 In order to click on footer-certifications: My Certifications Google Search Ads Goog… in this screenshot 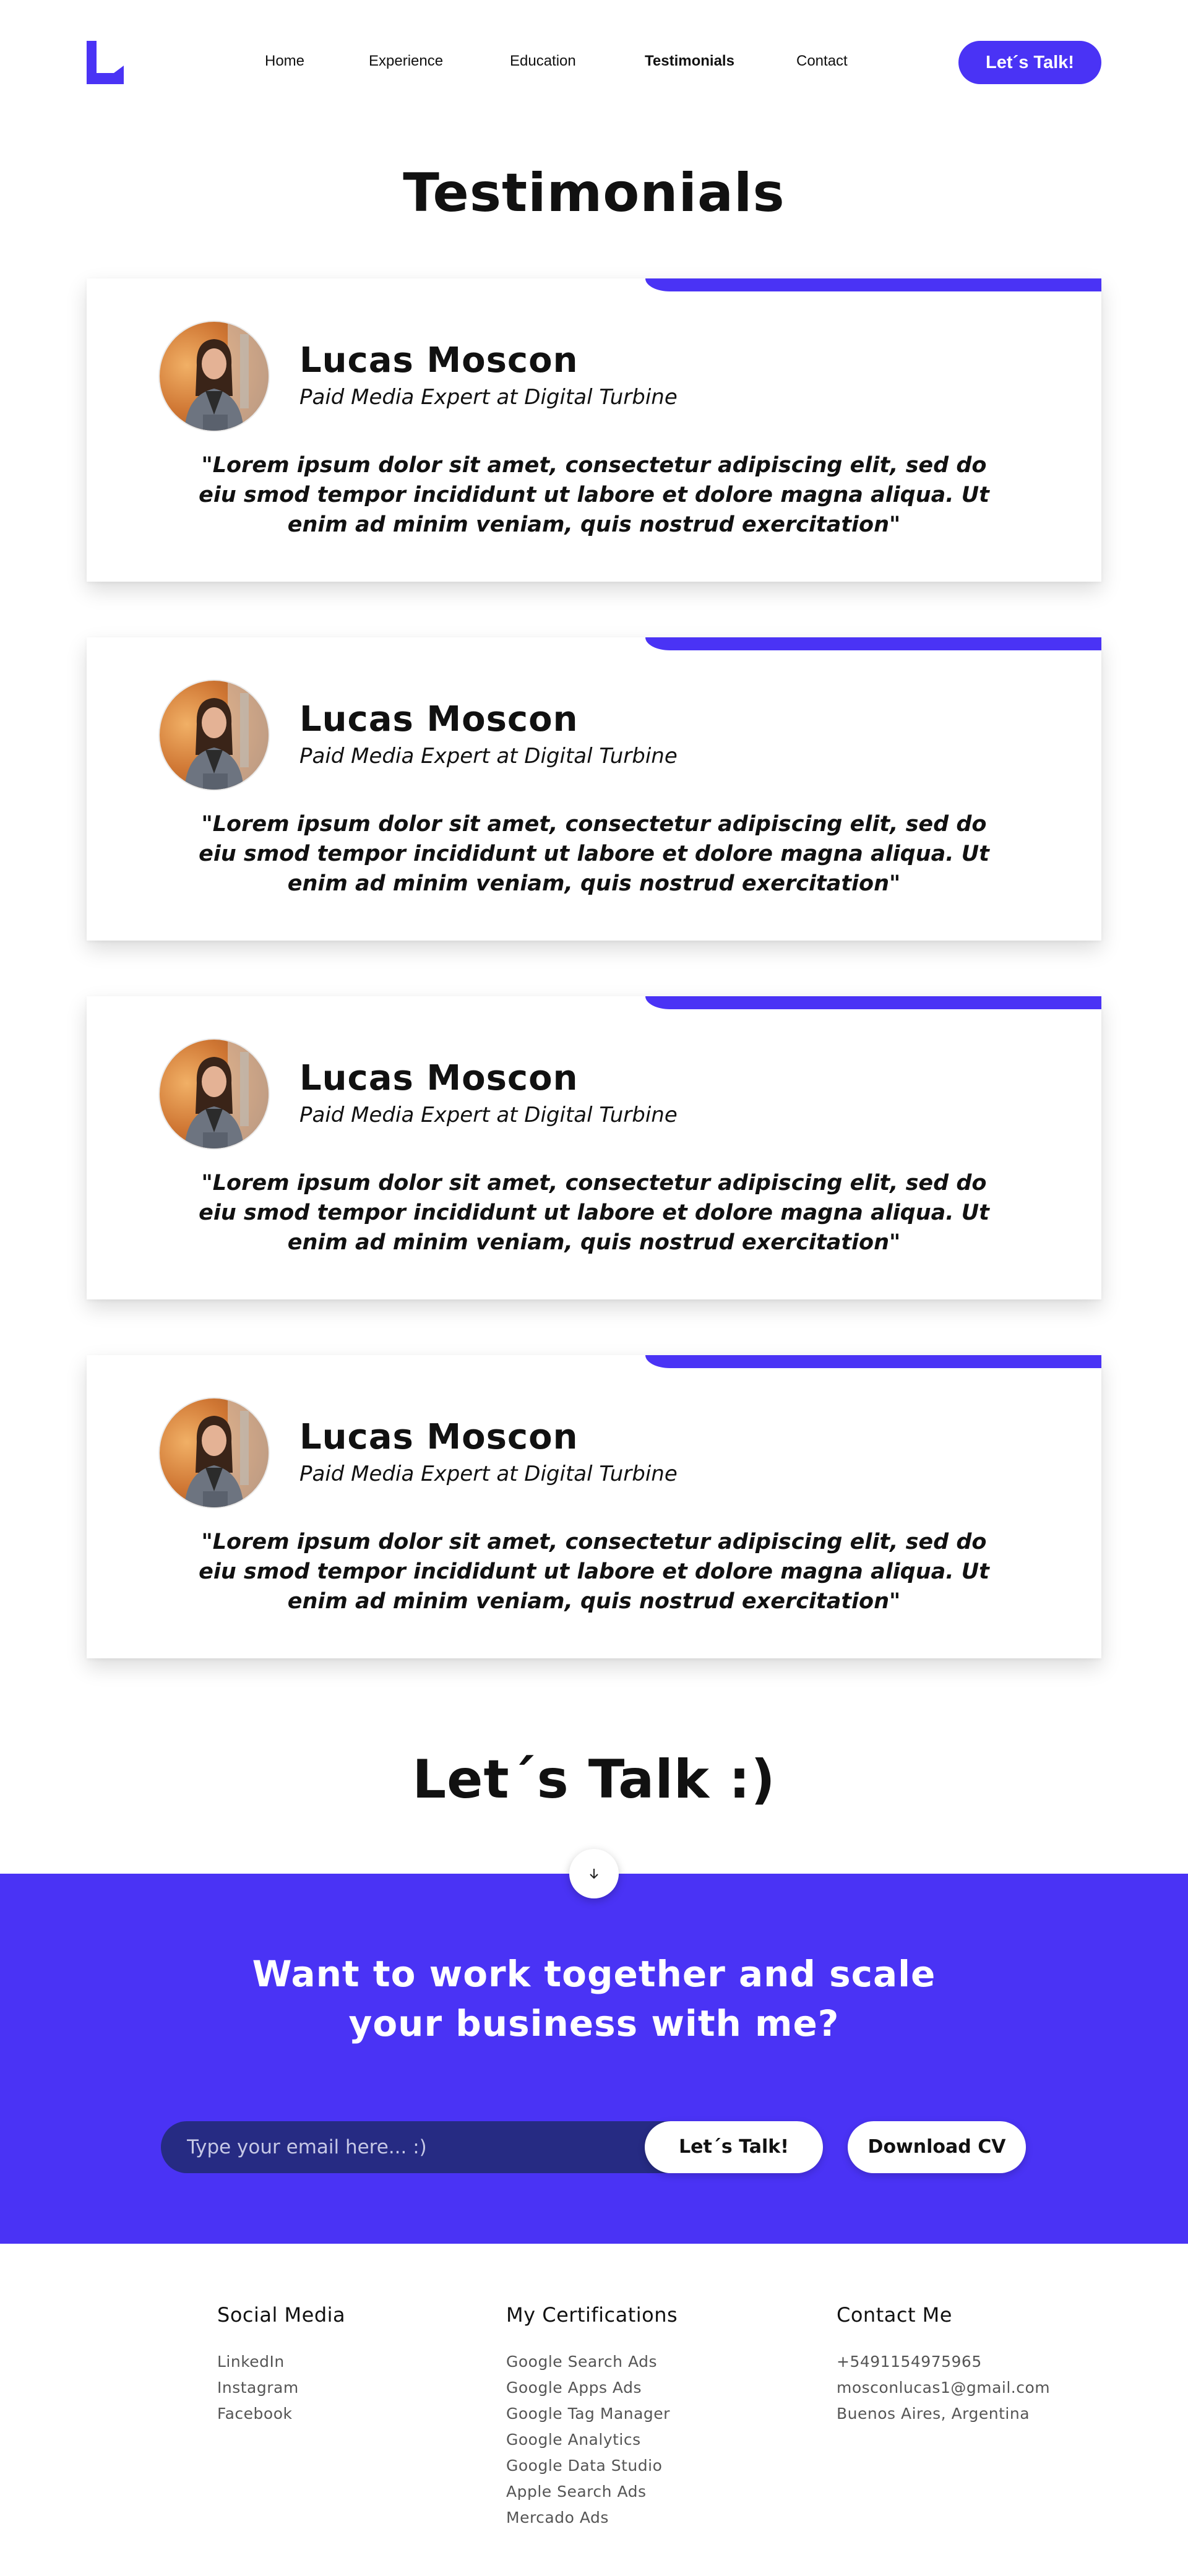, I will do `click(592, 2417)`.